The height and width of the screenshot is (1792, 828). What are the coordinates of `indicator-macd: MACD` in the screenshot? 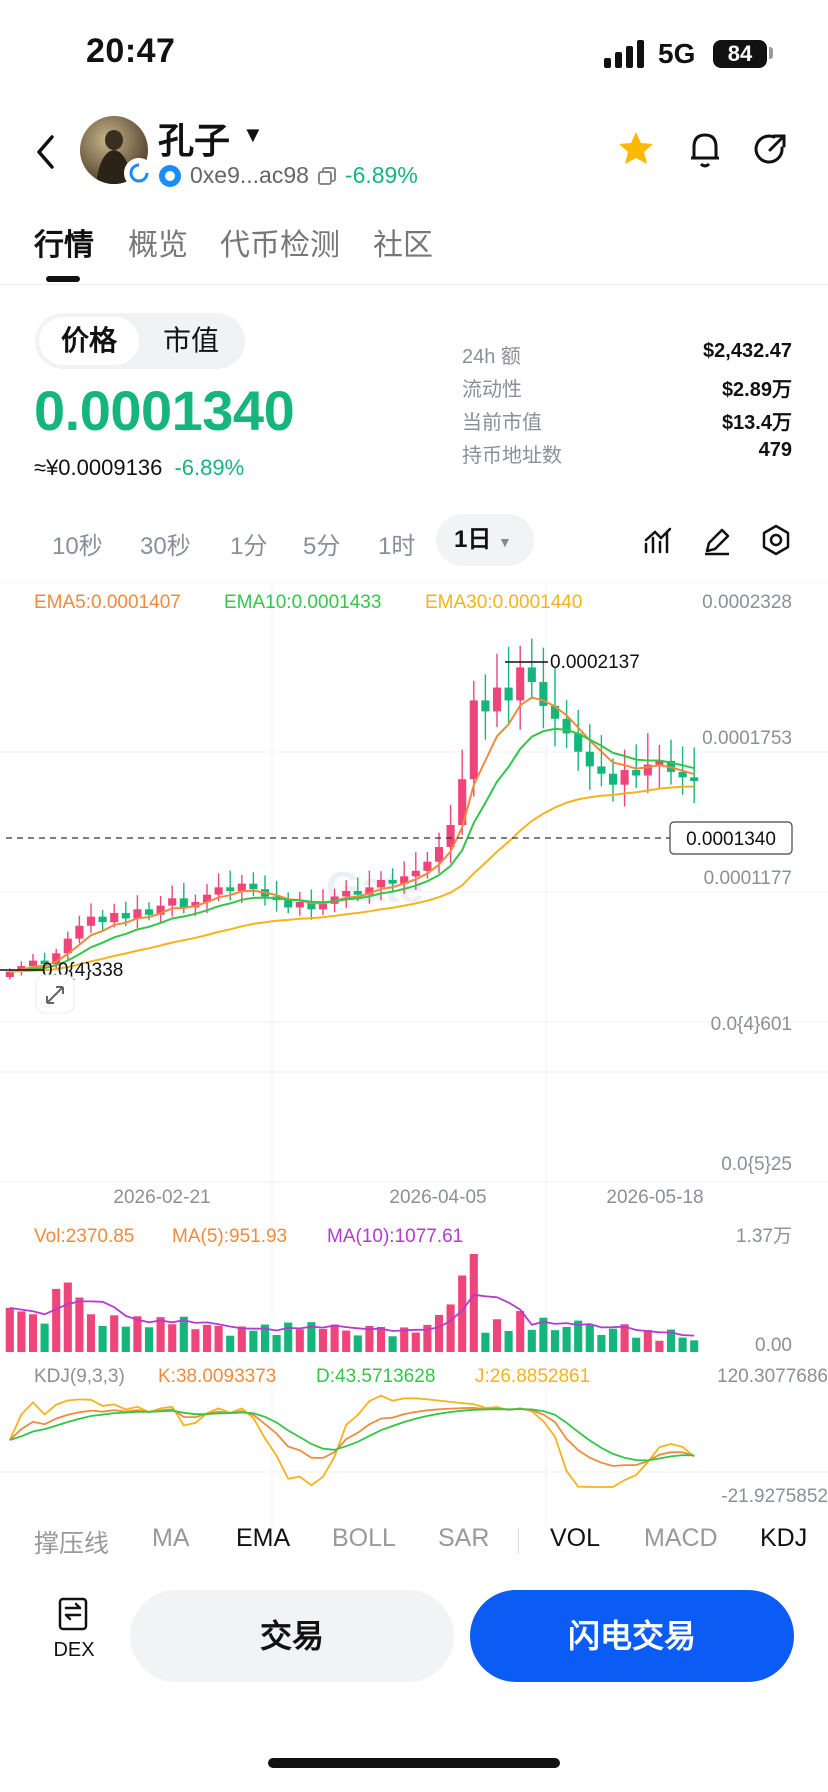 It's located at (681, 1538).